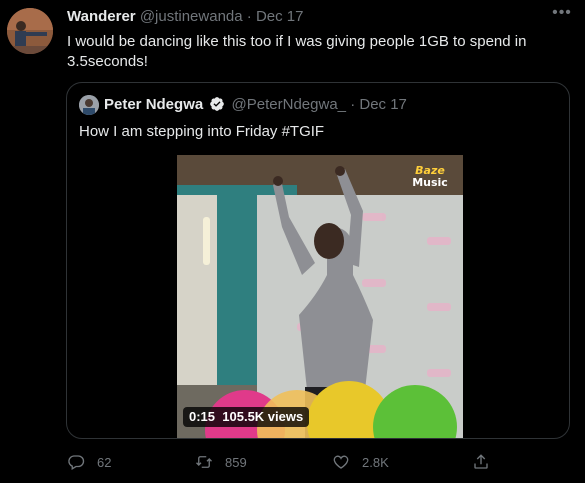 Image resolution: width=585 pixels, height=483 pixels. What do you see at coordinates (236, 462) in the screenshot?
I see `retweet-count: 859` at bounding box center [236, 462].